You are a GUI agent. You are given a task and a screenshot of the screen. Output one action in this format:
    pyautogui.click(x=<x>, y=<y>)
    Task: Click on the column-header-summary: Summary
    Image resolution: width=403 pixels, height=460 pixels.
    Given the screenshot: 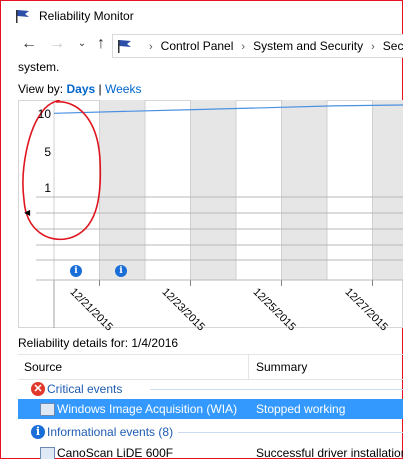 What is the action you would take?
    pyautogui.click(x=281, y=367)
    